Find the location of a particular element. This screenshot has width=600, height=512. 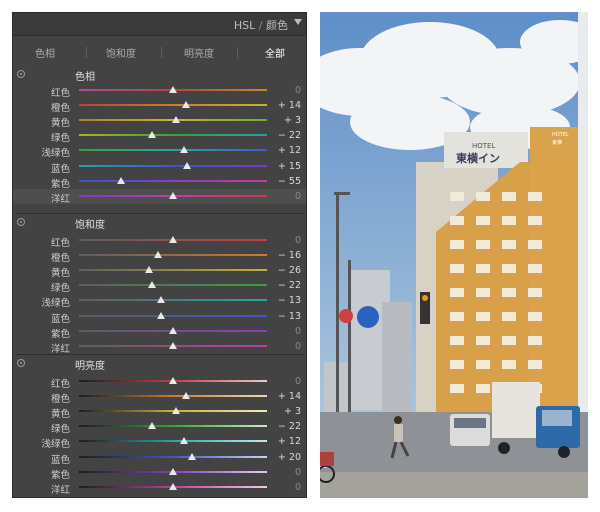

slider-value: + 15 is located at coordinates (289, 166).